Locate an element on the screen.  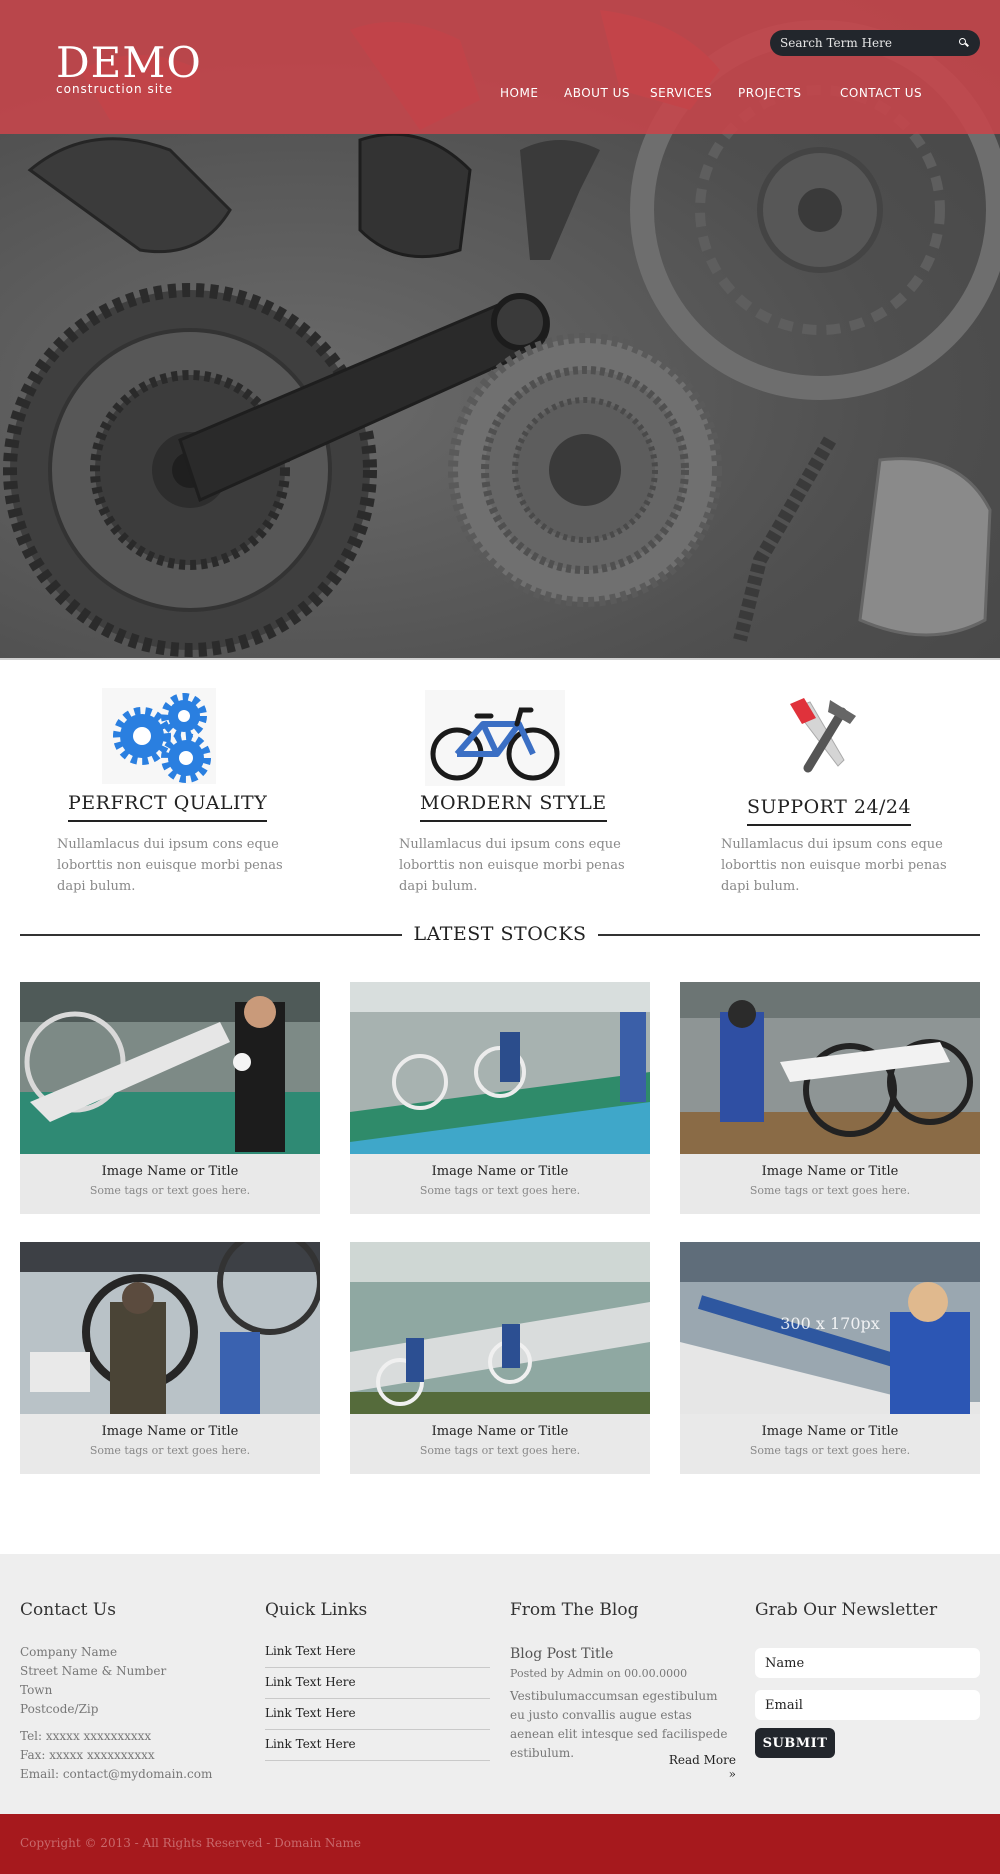
nav-contact-us: CONTACT US is located at coordinates (881, 93).